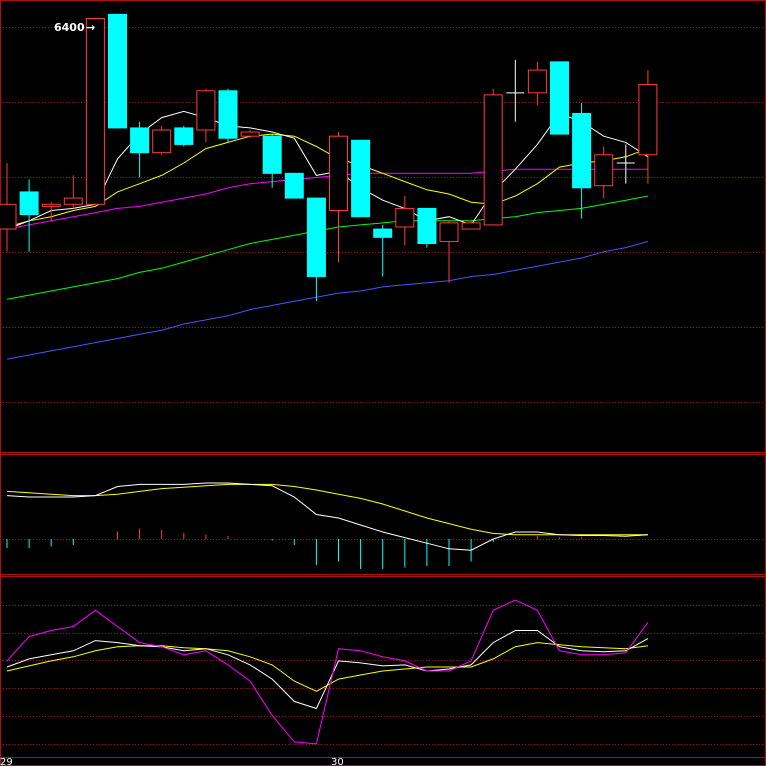 The image size is (766, 766). What do you see at coordinates (337, 761) in the screenshot?
I see `x-axis-label-30: 30` at bounding box center [337, 761].